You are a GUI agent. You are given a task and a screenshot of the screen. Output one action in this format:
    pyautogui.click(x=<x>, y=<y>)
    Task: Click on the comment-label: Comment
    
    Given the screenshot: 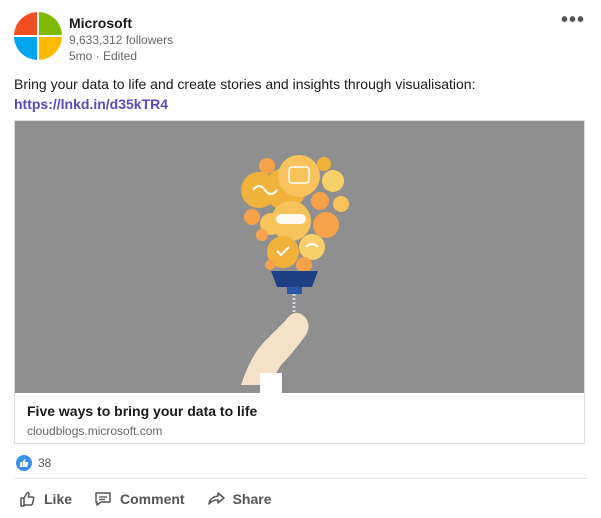 What is the action you would take?
    pyautogui.click(x=152, y=499)
    